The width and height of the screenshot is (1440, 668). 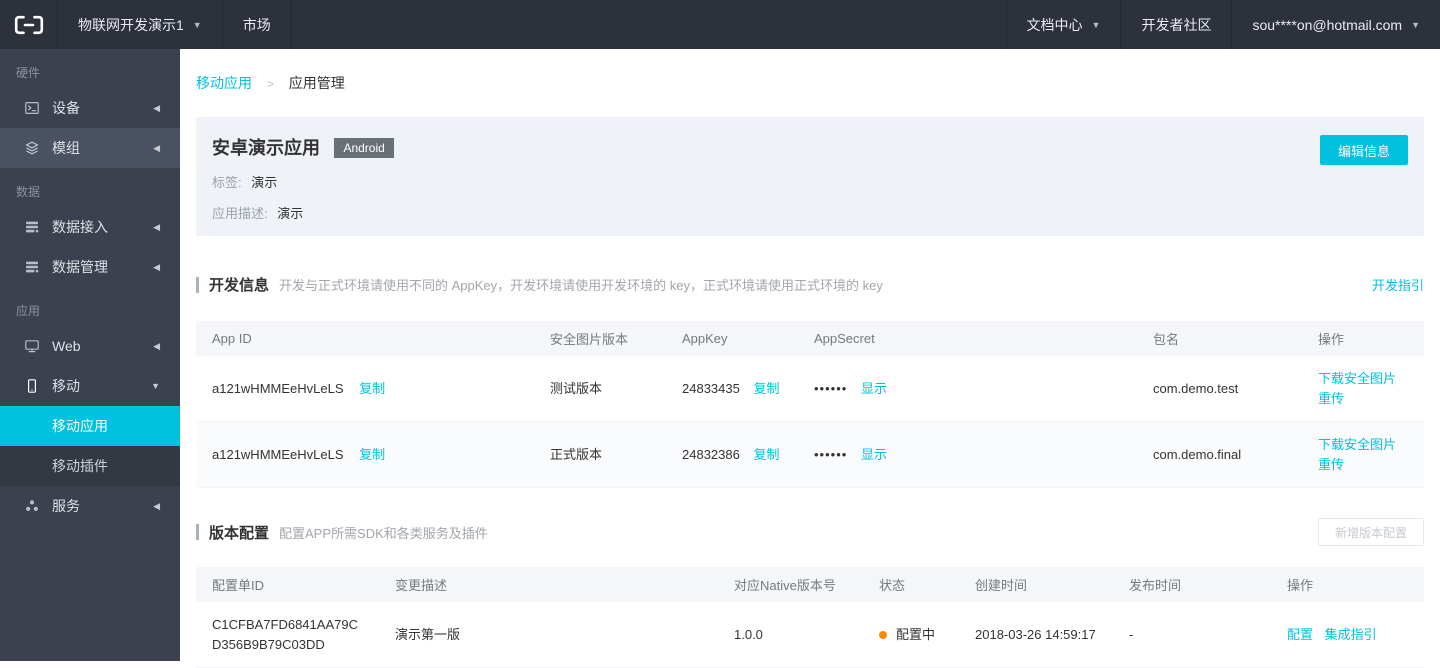 I want to click on created-at-value: 2018-03-26 14:59:17, so click(x=1035, y=634).